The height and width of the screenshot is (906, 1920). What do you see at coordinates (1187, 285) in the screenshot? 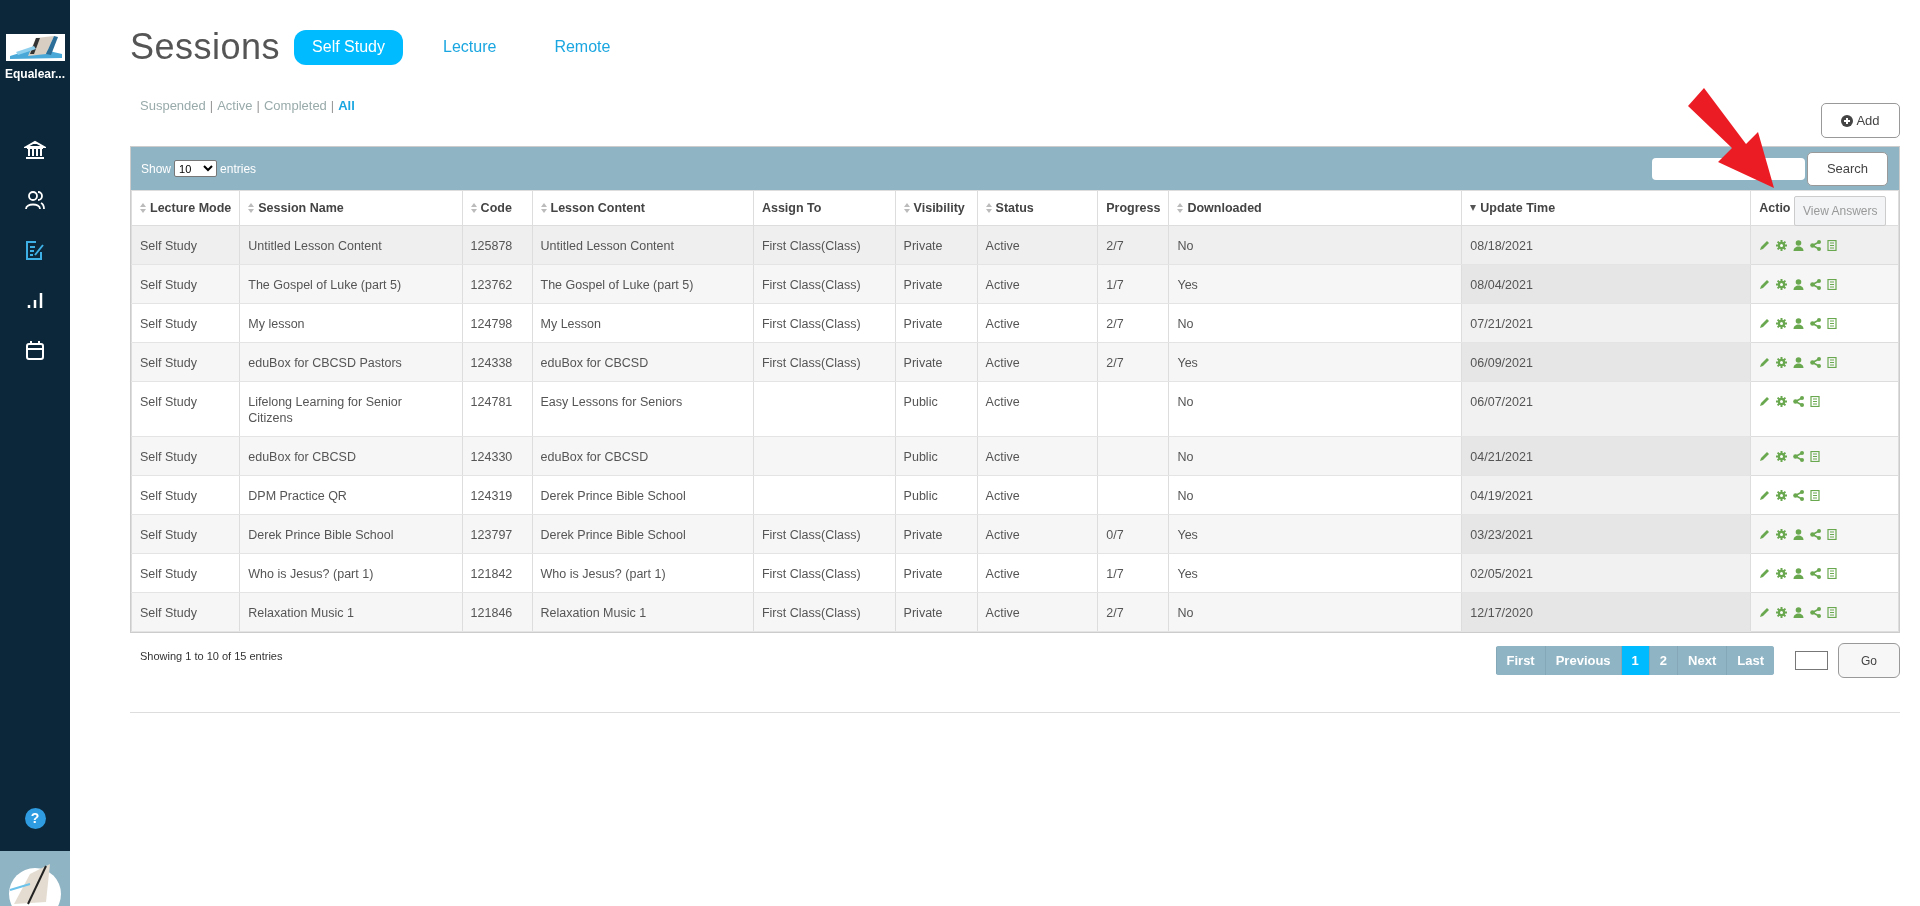
I see `table-cell: Yes` at bounding box center [1187, 285].